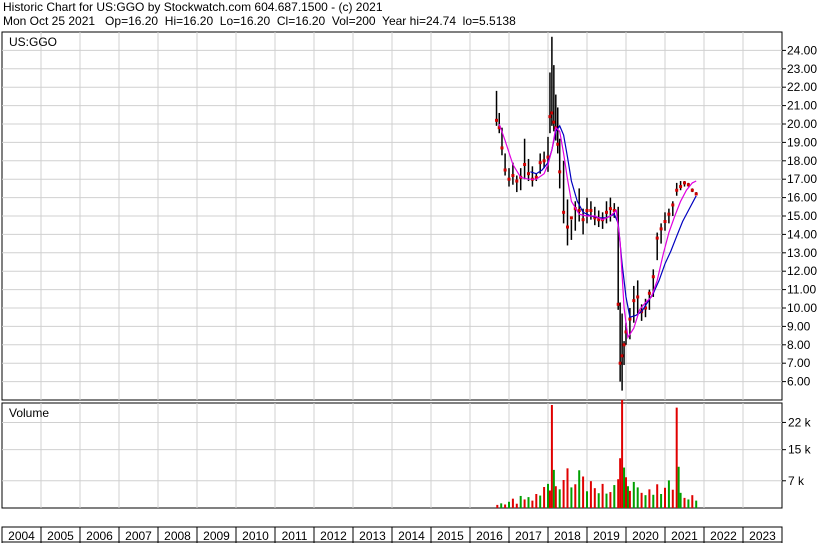 Image resolution: width=830 pixels, height=543 pixels. I want to click on price-y-tick-label: 18.00, so click(802, 161).